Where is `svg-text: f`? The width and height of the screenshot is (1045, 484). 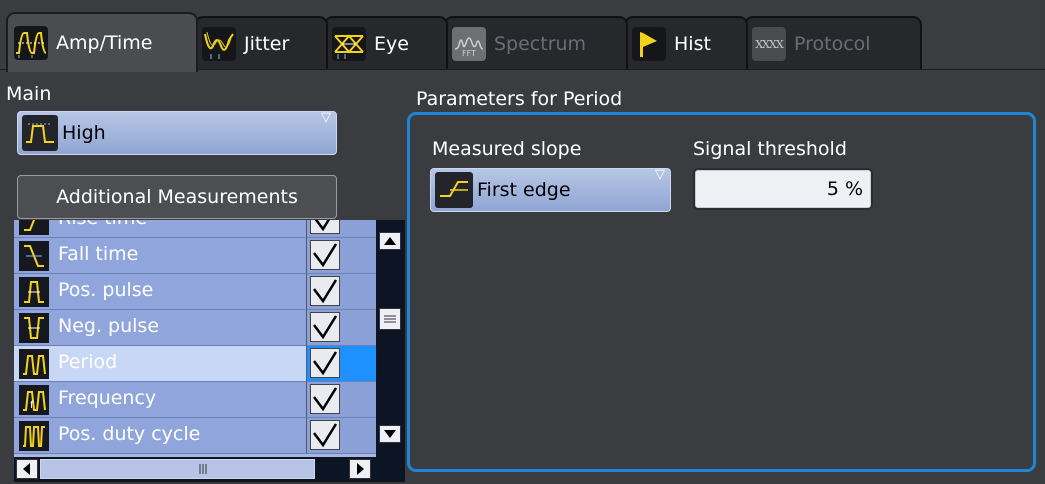
svg-text: f is located at coordinates (32, 405).